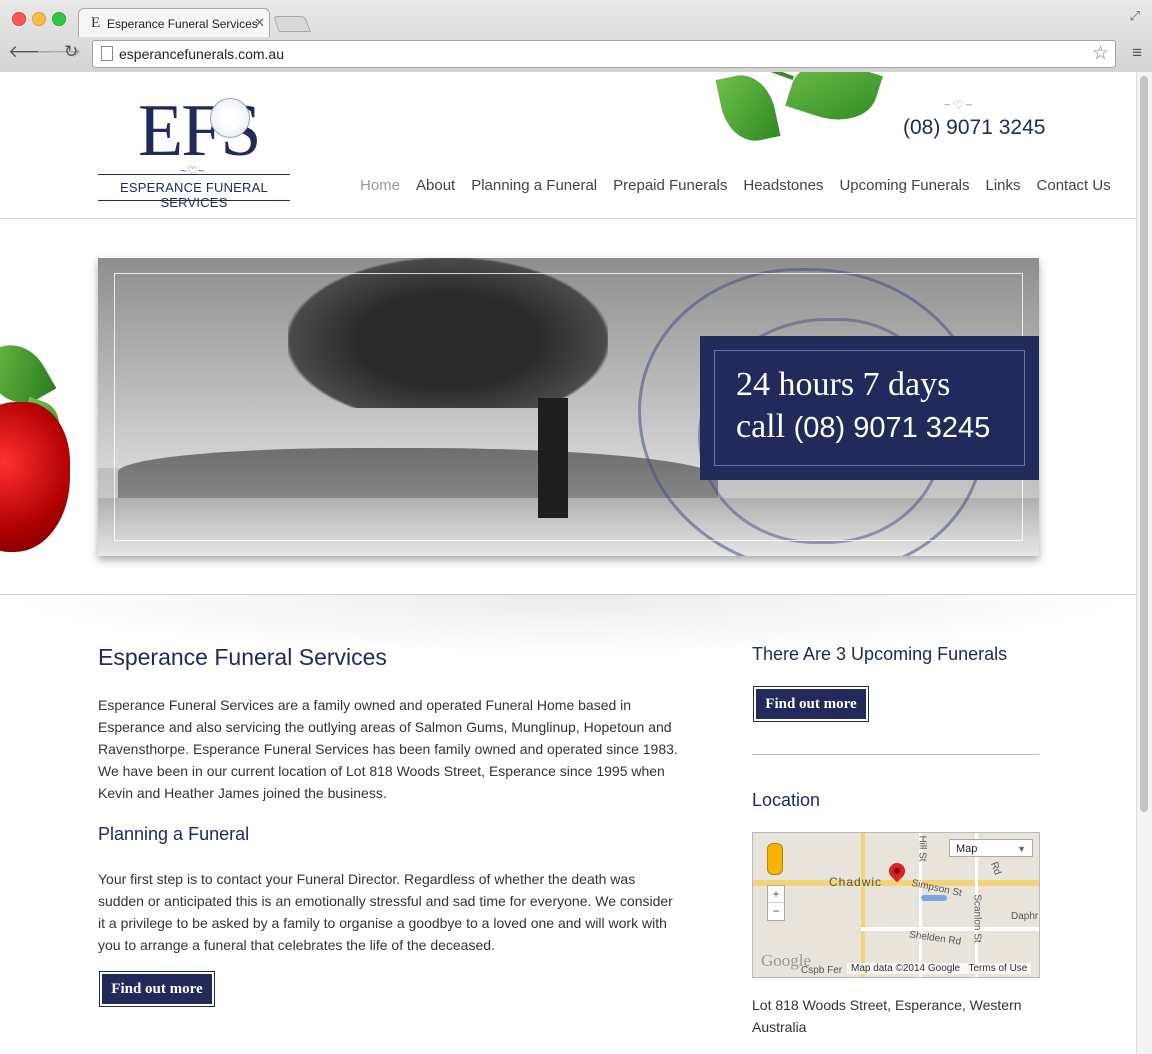  I want to click on map-label-chadwick: Chadwic, so click(856, 882).